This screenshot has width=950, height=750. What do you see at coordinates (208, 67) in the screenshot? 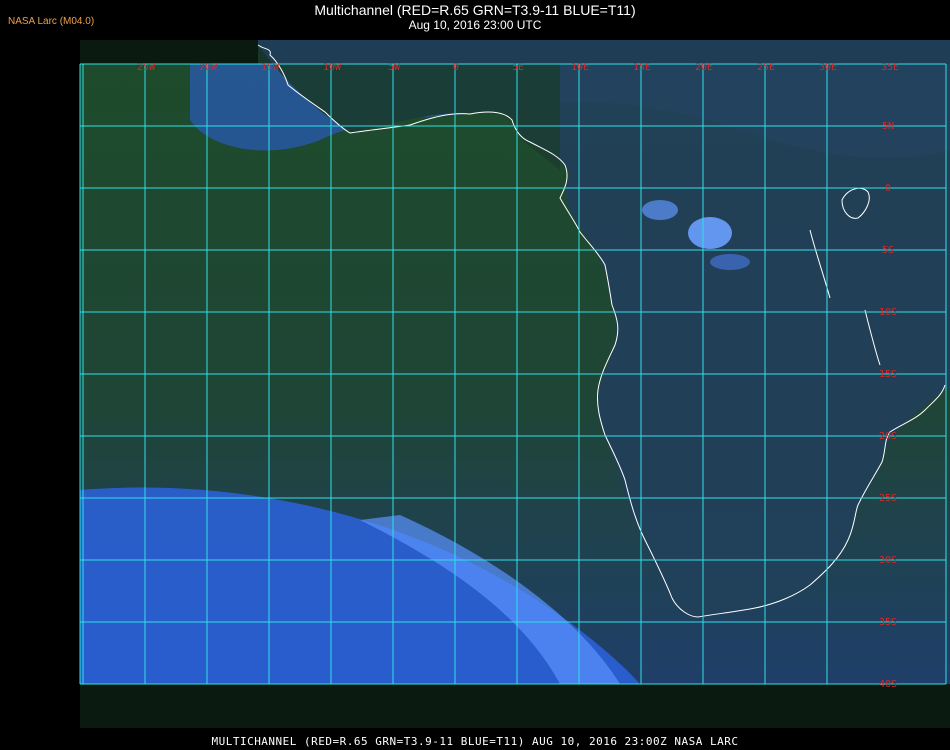
I see `longitude-label: 20W` at bounding box center [208, 67].